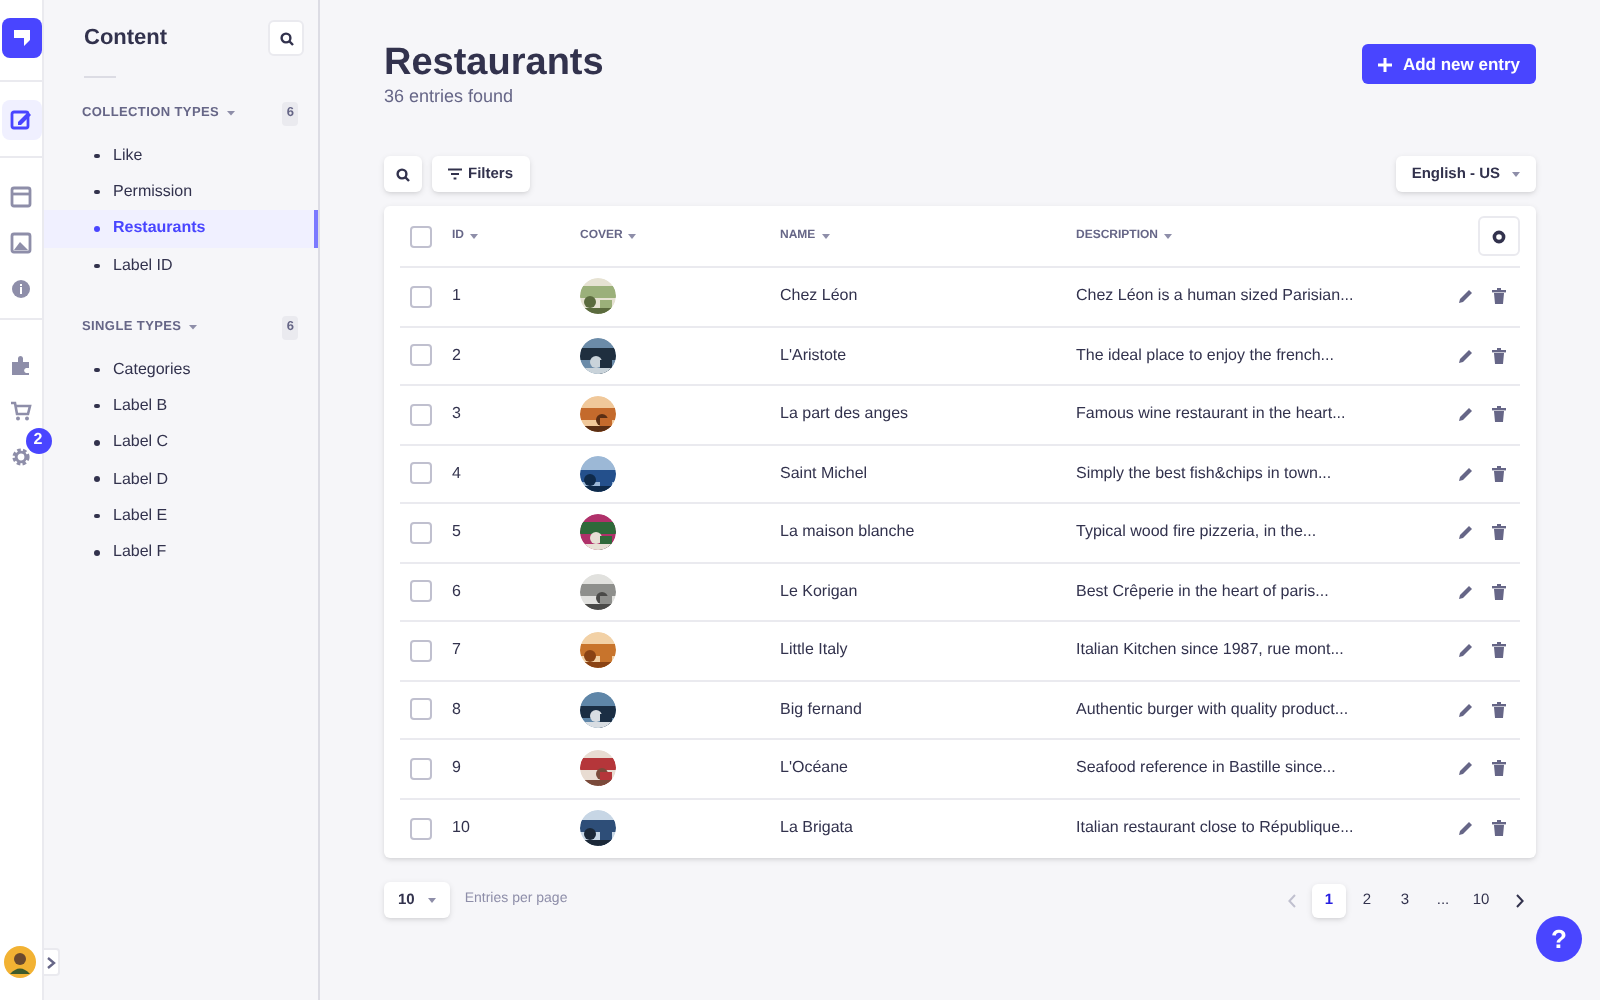 This screenshot has width=1600, height=1000. What do you see at coordinates (457, 414) in the screenshot?
I see `table-cell-text: 3` at bounding box center [457, 414].